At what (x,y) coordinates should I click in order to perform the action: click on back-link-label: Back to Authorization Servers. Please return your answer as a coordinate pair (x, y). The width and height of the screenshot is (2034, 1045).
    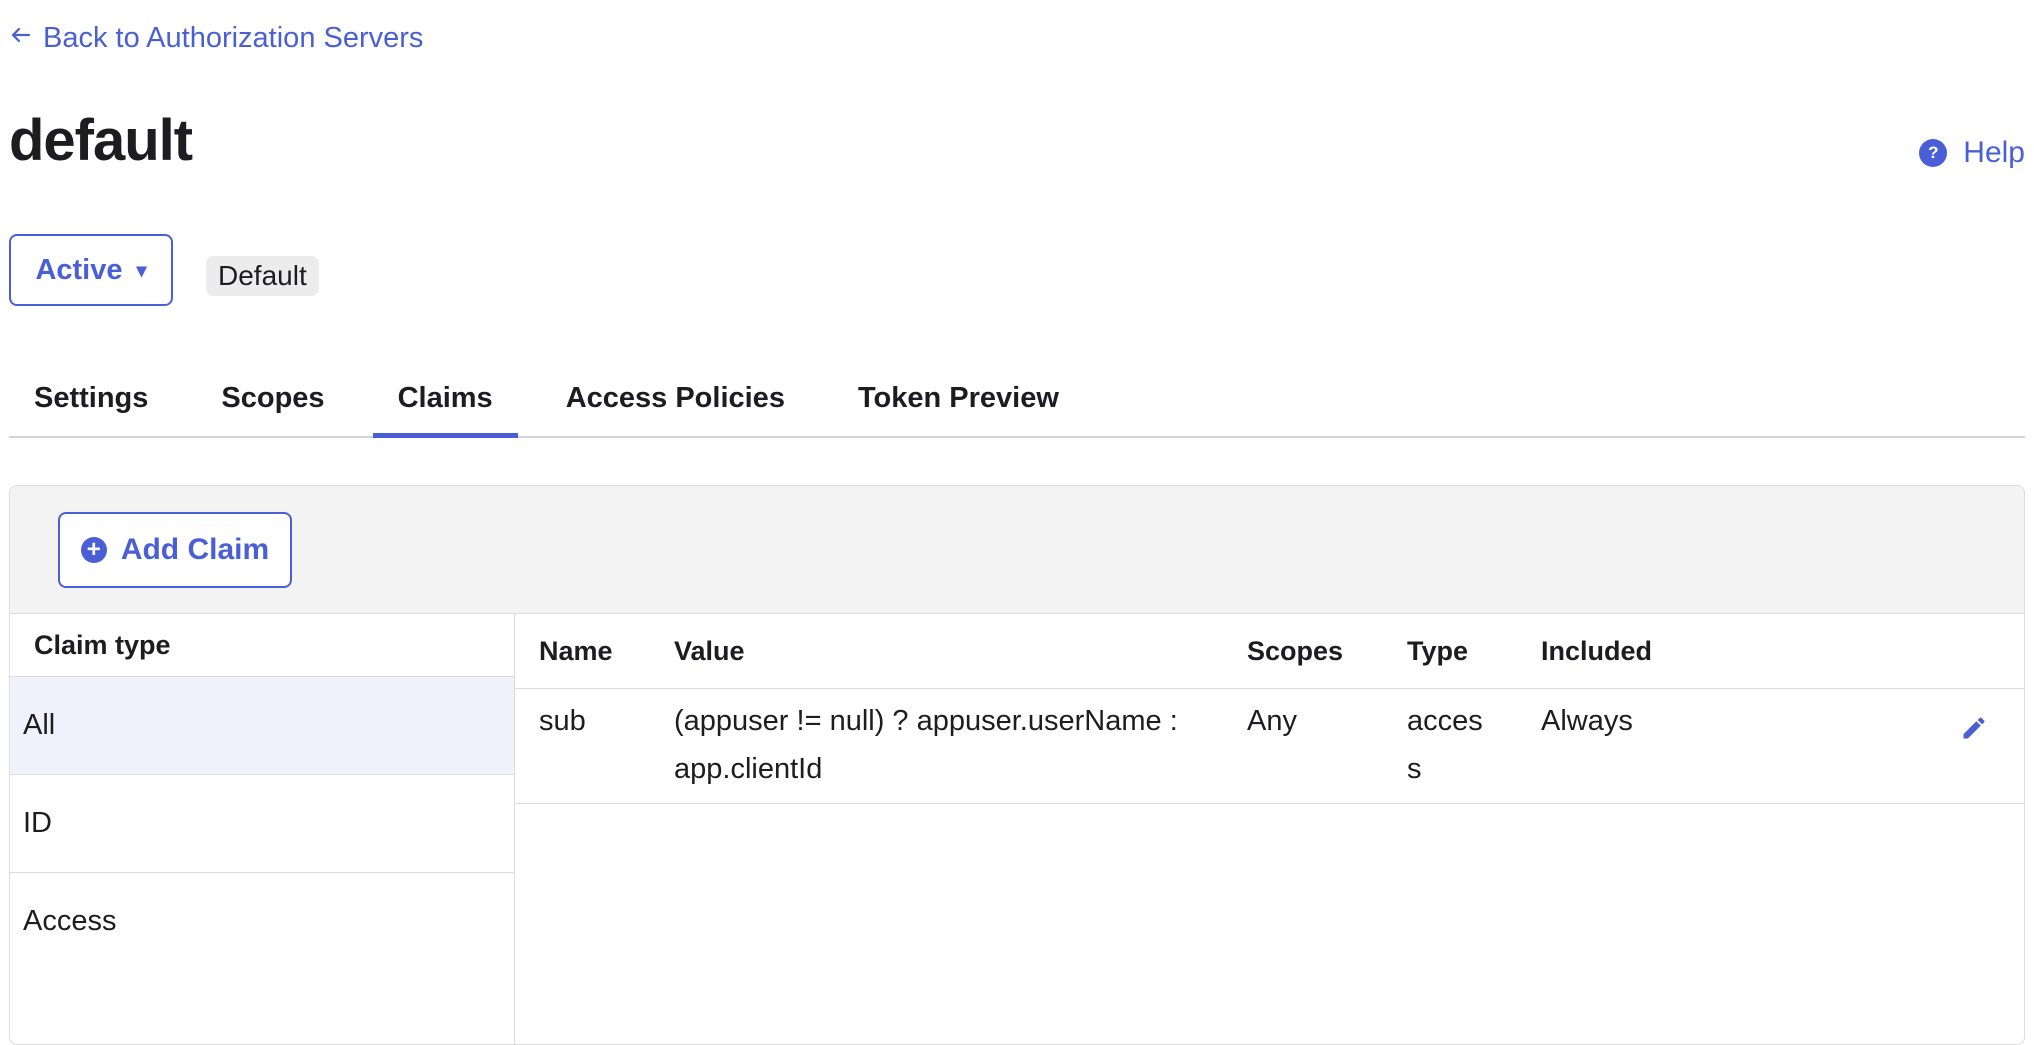
    Looking at the image, I should click on (233, 38).